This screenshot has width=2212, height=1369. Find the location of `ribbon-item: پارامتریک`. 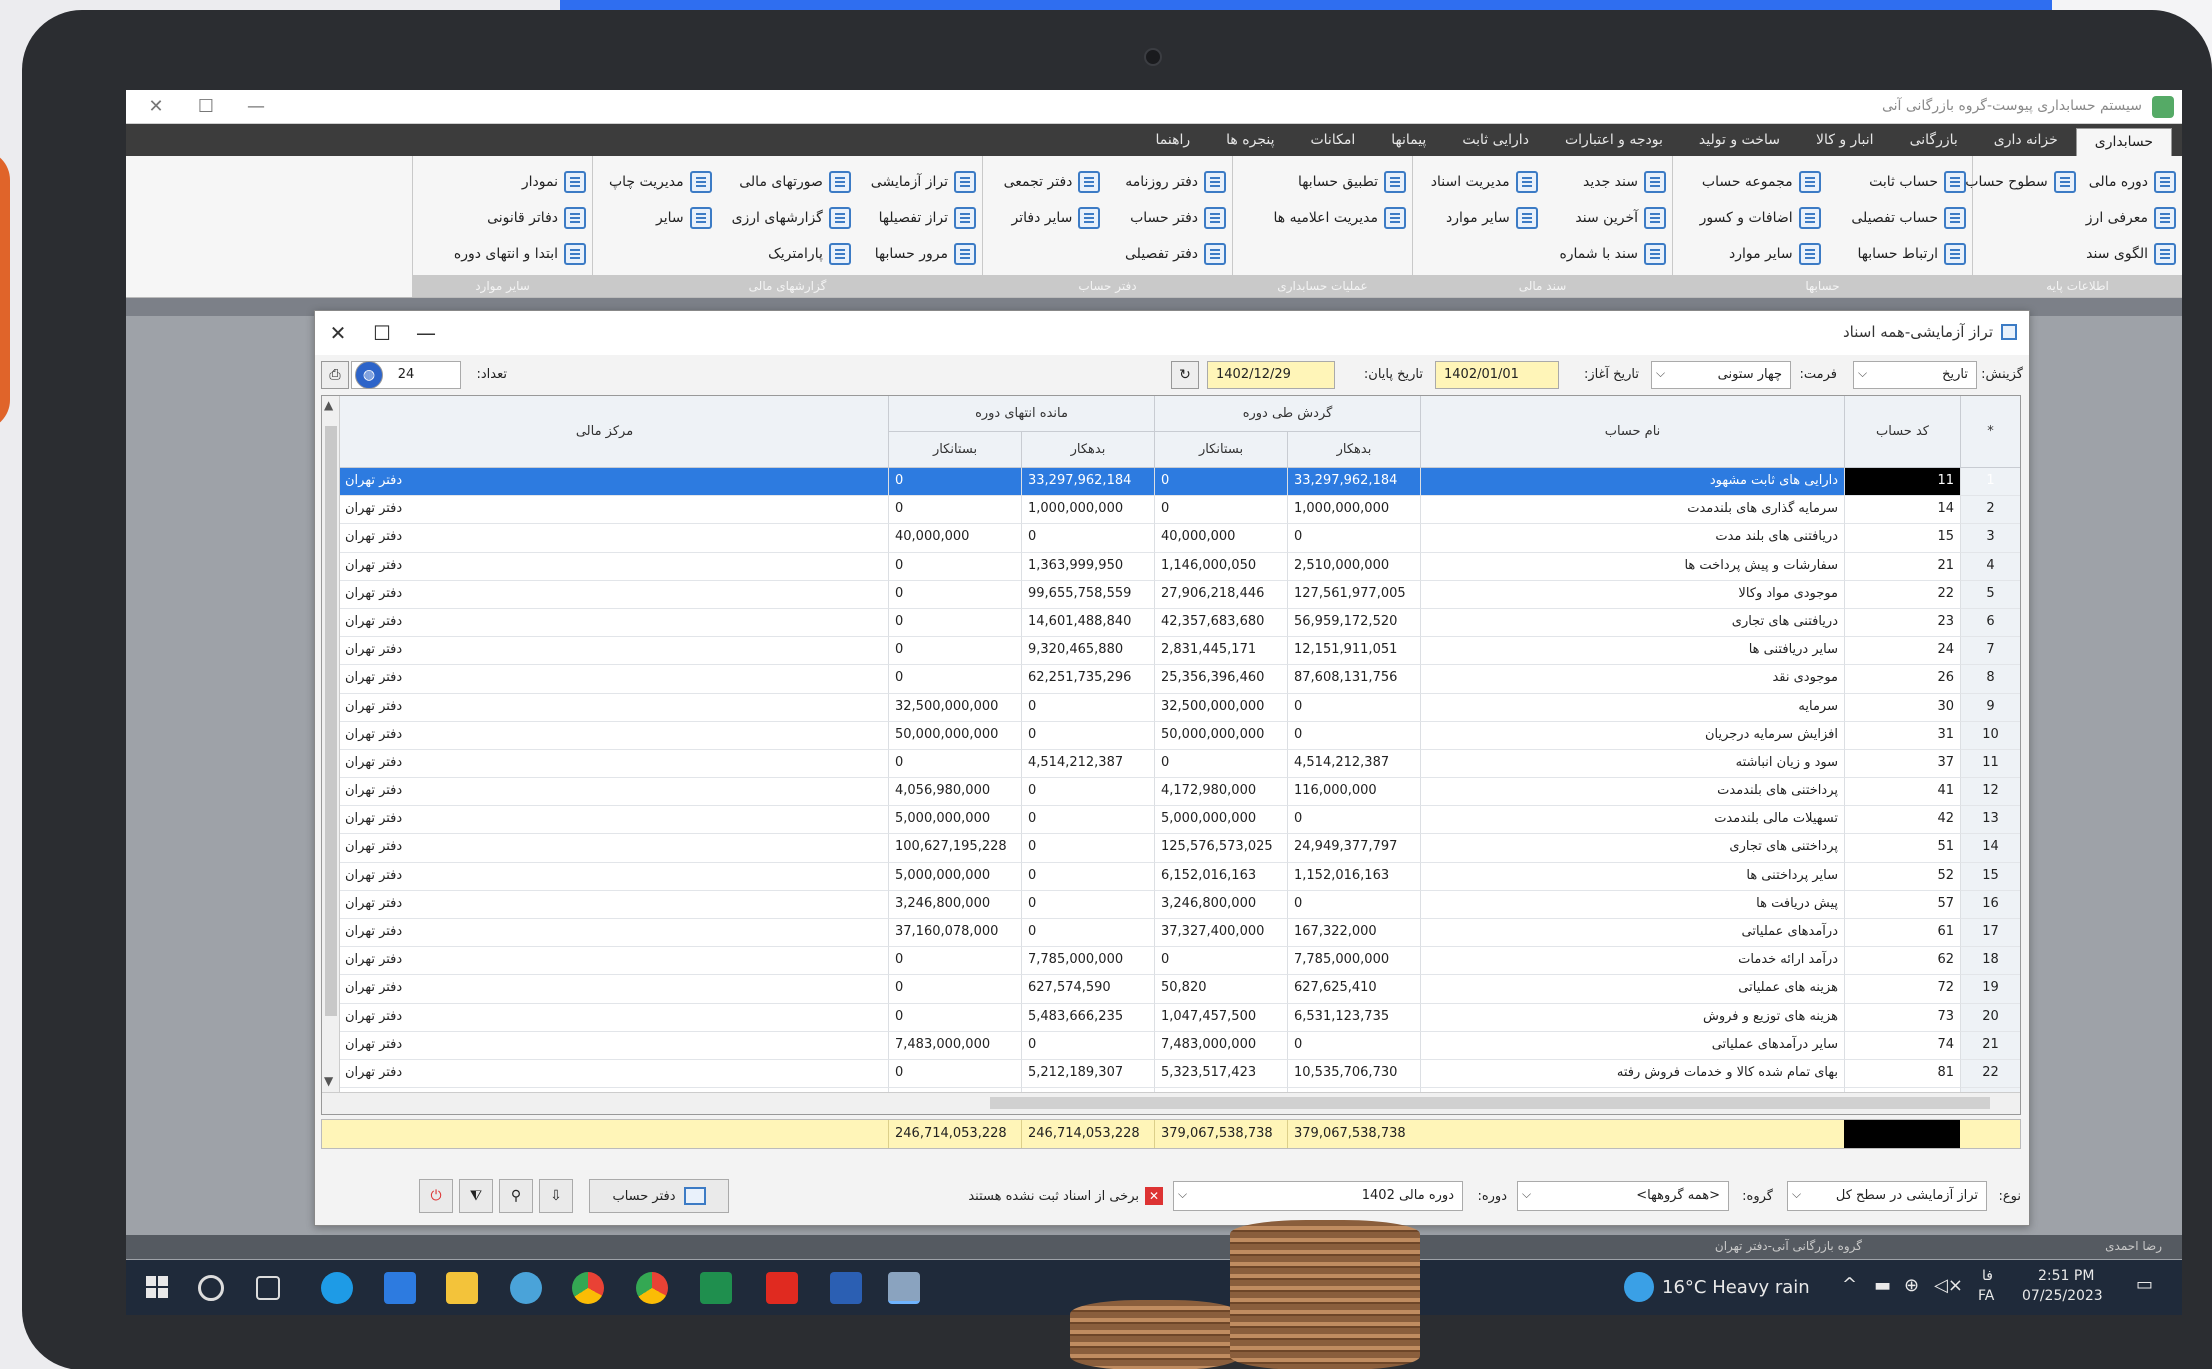

ribbon-item: پارامتریک is located at coordinates (786, 254).